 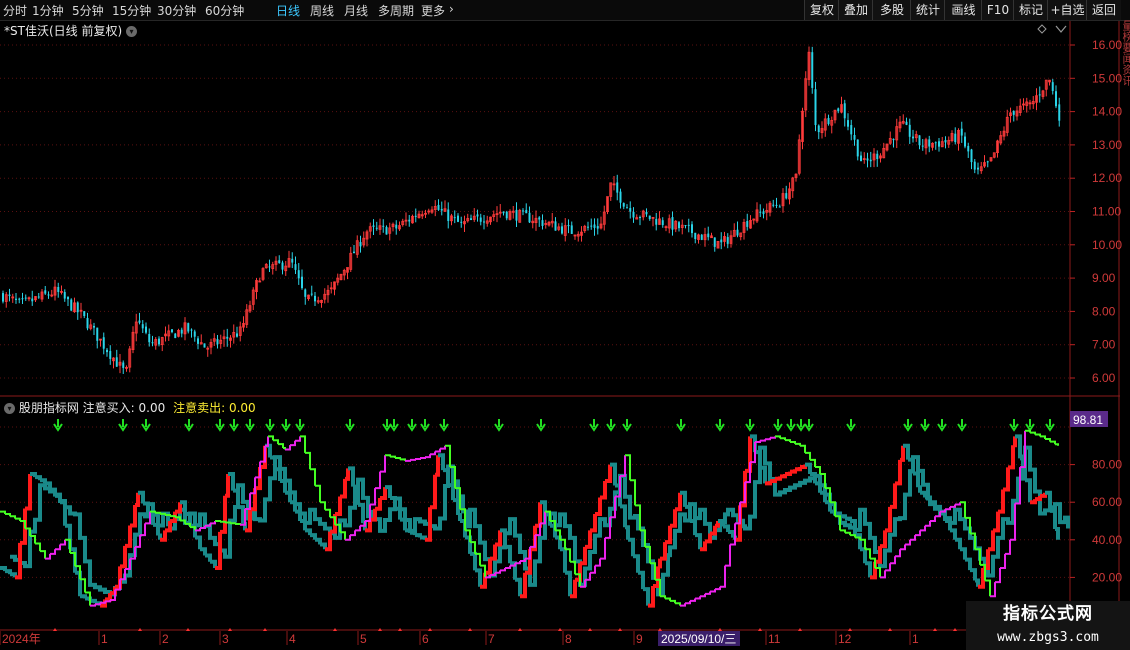 I want to click on toolbar-button: 多股, so click(x=891, y=10).